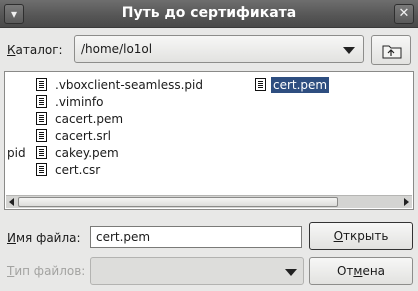 This screenshot has width=418, height=291. What do you see at coordinates (361, 271) in the screenshot?
I see `cancel-button: Отмена` at bounding box center [361, 271].